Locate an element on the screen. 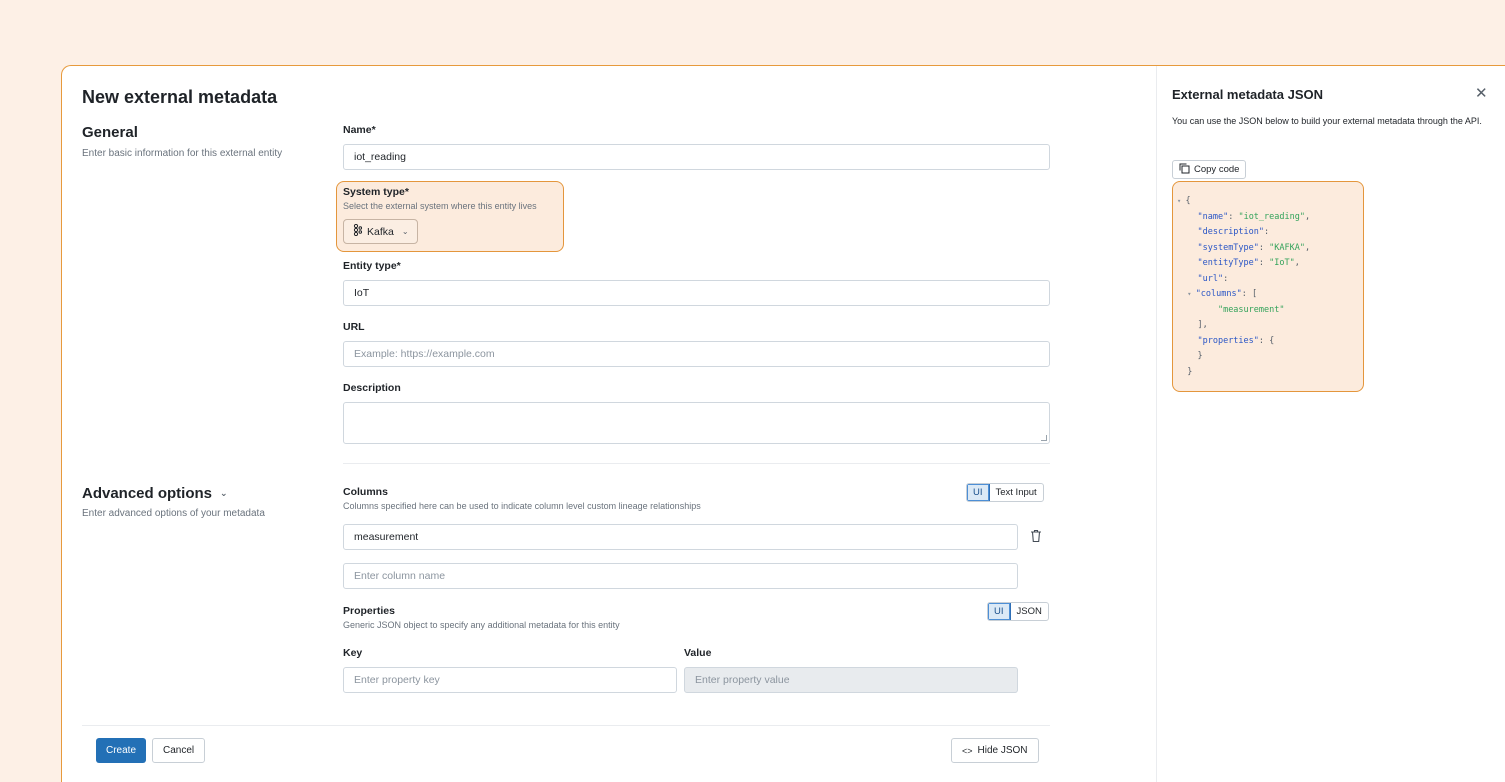  side-panel-title: External metadata JSON is located at coordinates (1248, 94).